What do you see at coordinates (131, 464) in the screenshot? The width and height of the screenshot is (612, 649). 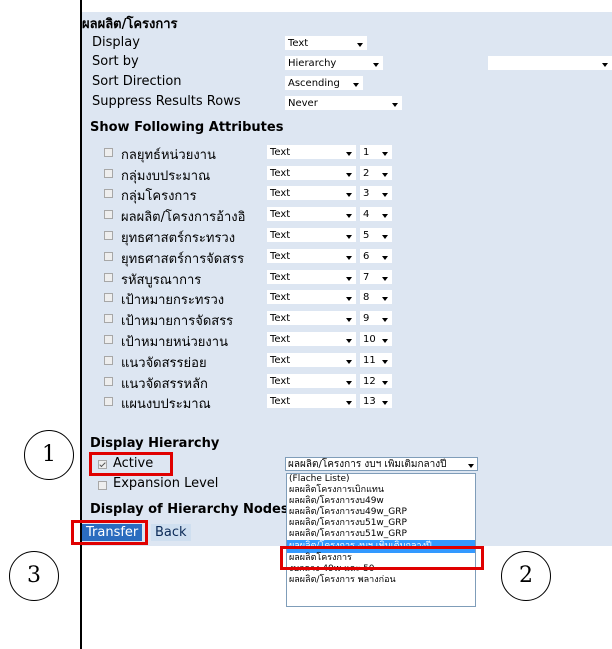 I see `active-highlight-box` at bounding box center [131, 464].